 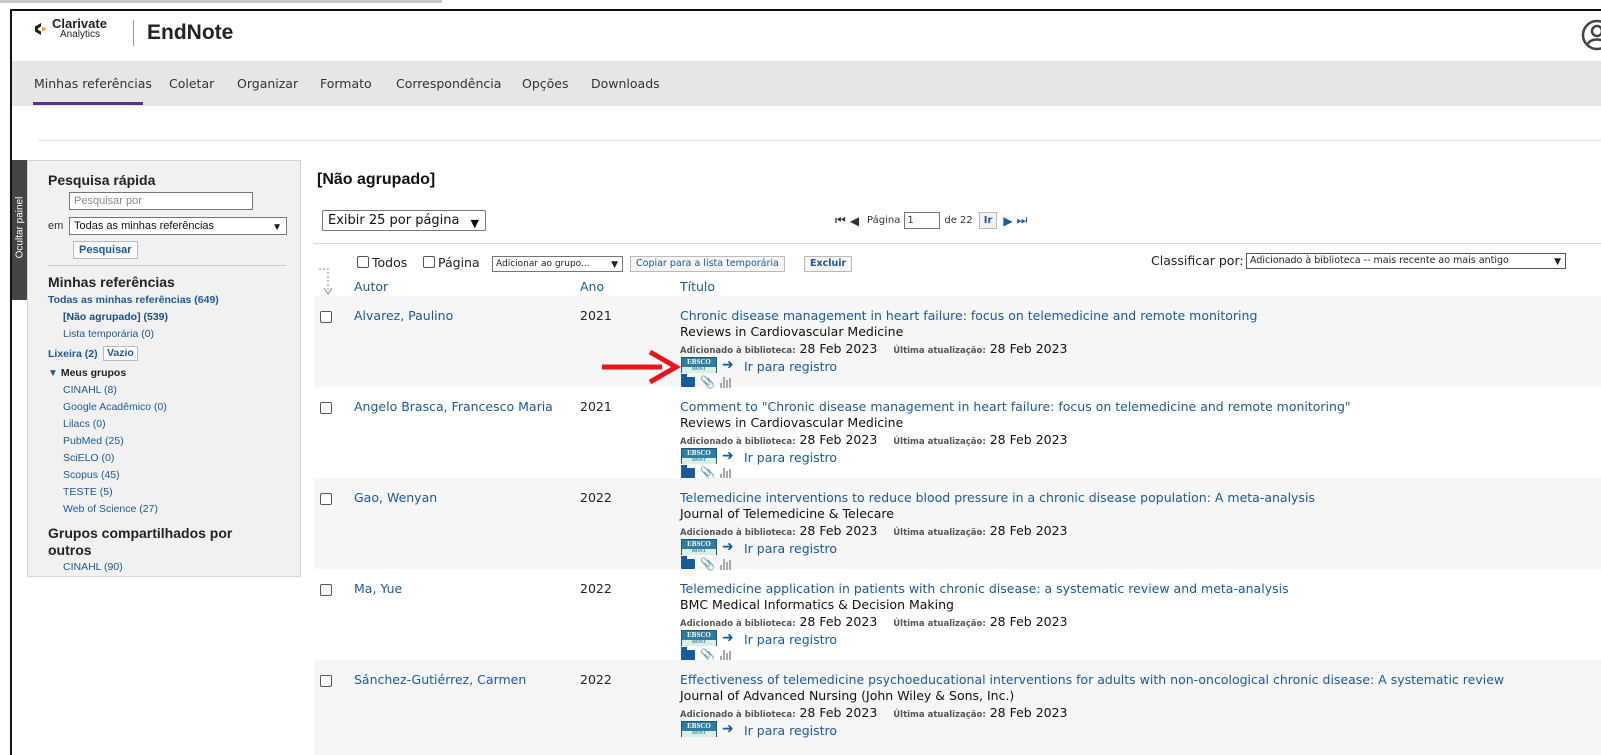 What do you see at coordinates (448, 83) in the screenshot?
I see `tab-match: Correspondência` at bounding box center [448, 83].